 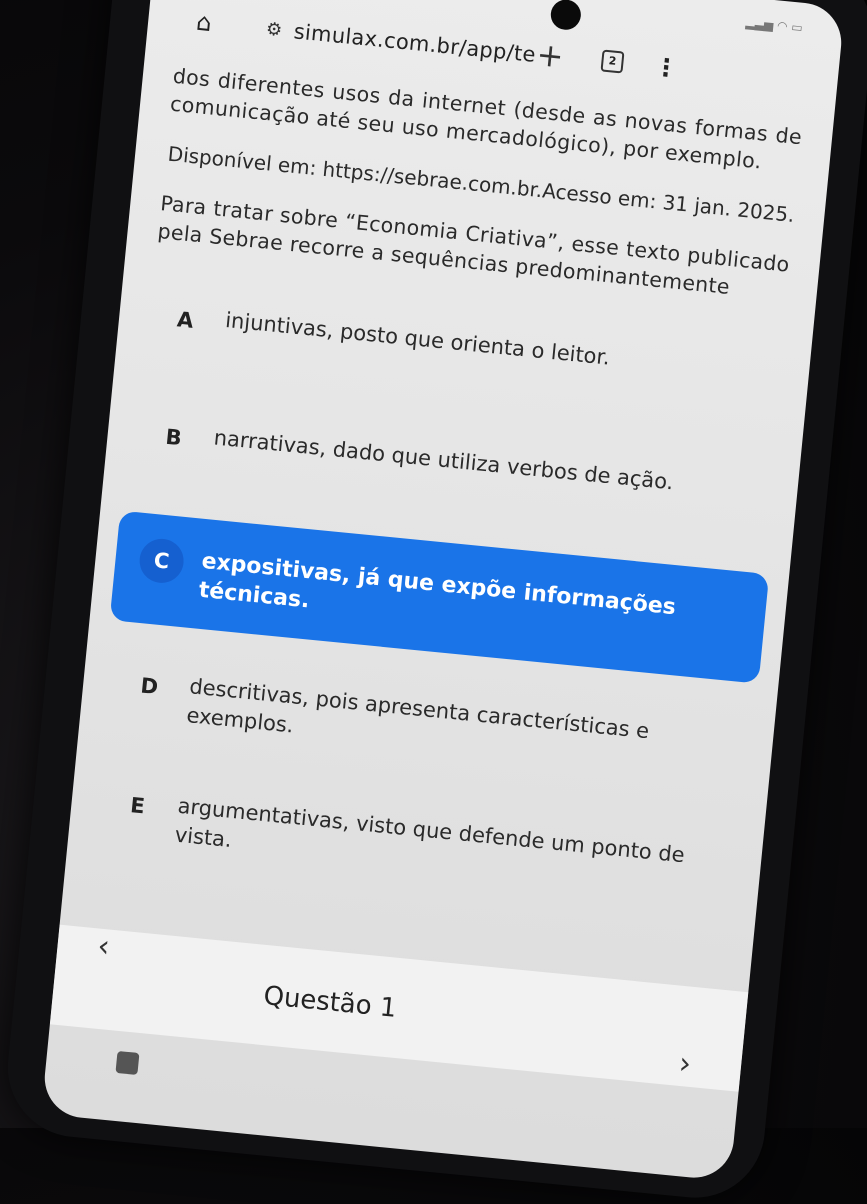 What do you see at coordinates (330, 1002) in the screenshot?
I see `question-label: Questão 1` at bounding box center [330, 1002].